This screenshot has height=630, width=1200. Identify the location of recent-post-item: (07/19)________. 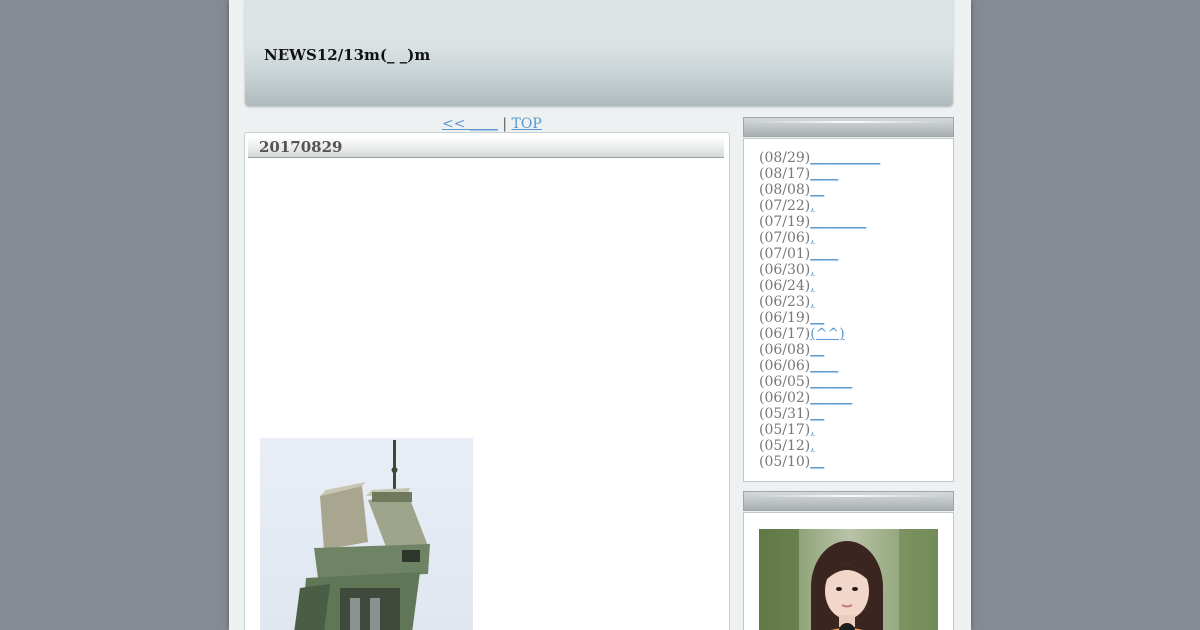
(819, 222).